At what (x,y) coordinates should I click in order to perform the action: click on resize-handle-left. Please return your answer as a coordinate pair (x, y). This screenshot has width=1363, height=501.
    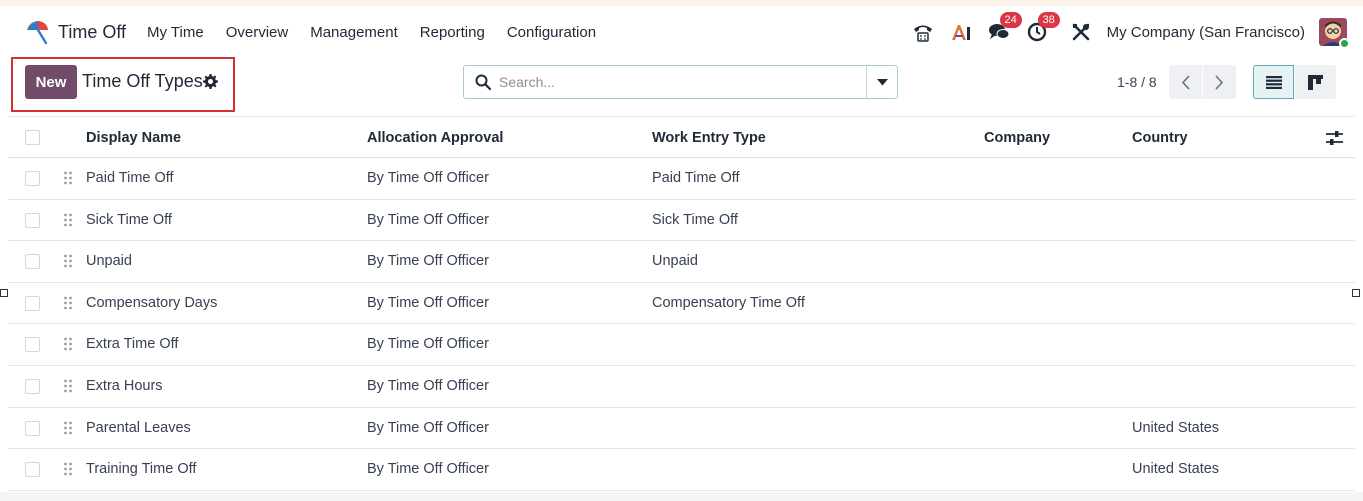
    Looking at the image, I should click on (4, 293).